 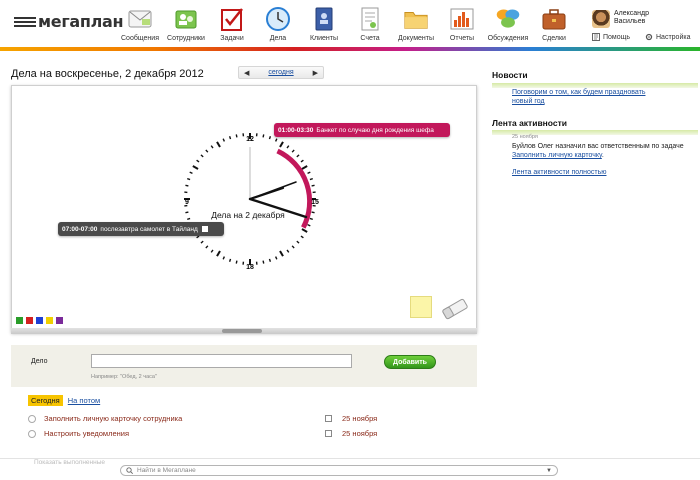 I want to click on sticky-note-icon, so click(x=421, y=307).